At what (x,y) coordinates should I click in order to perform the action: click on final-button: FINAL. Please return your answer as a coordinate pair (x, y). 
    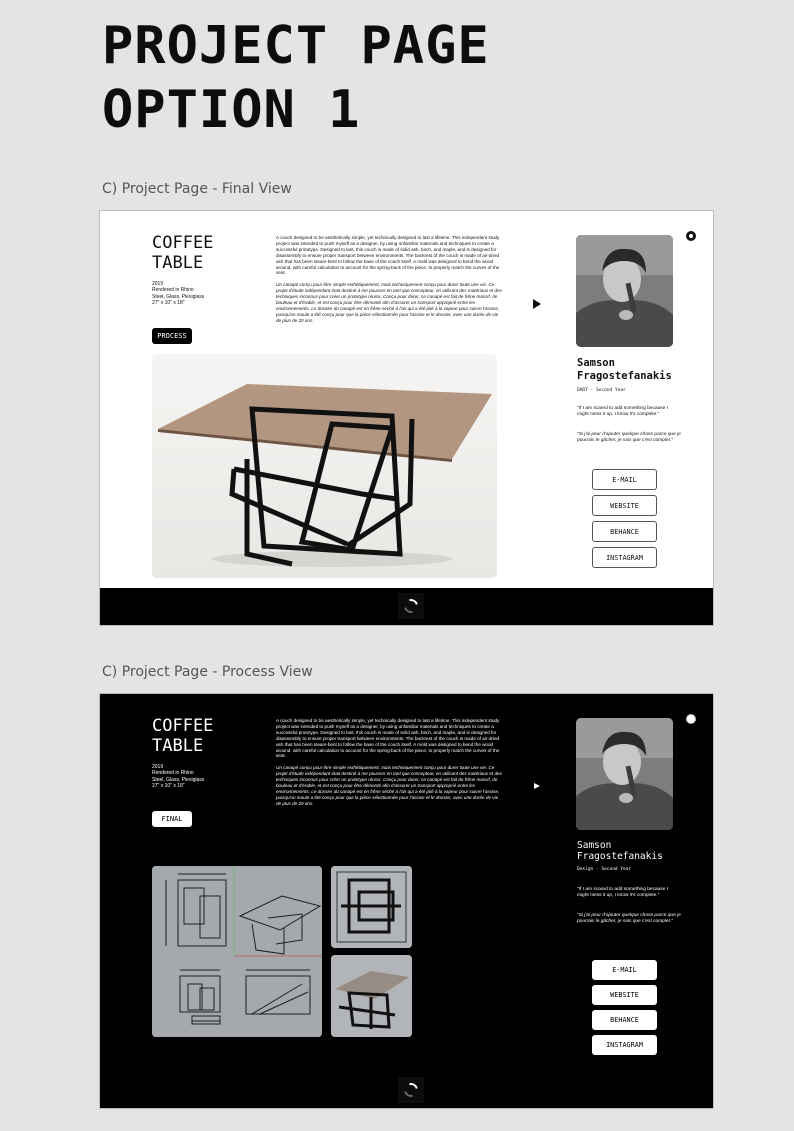
    Looking at the image, I should click on (172, 819).